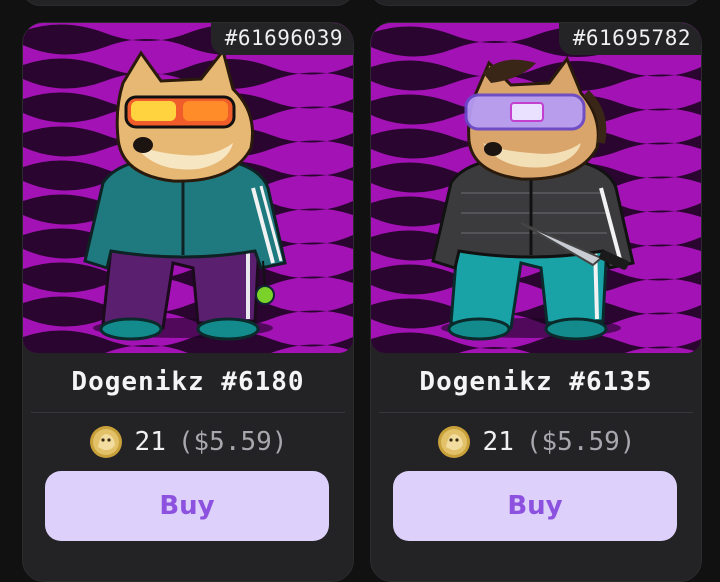 Image resolution: width=720 pixels, height=582 pixels. I want to click on nft-title: Dogenikz #6180, so click(188, 382).